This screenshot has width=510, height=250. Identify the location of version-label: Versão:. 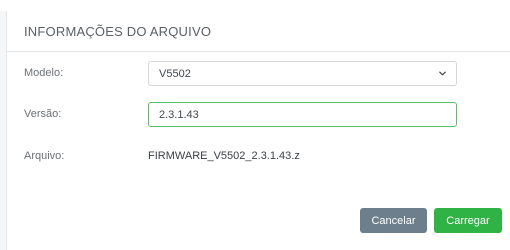
(43, 114).